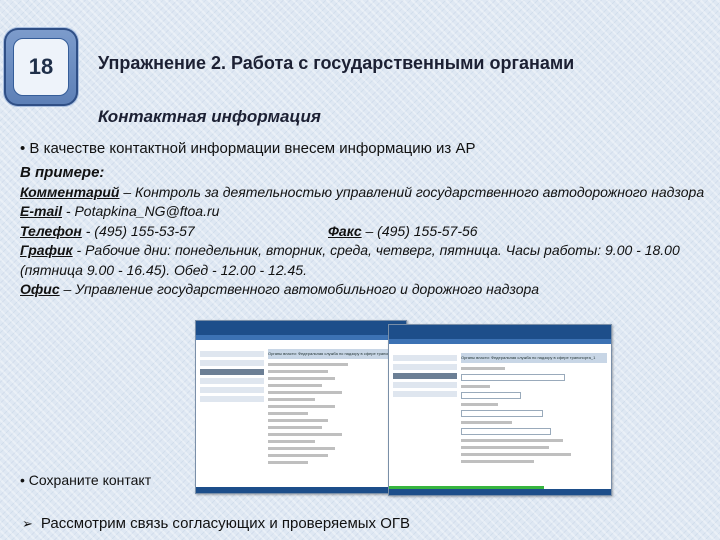 The height and width of the screenshot is (540, 720). Describe the element at coordinates (365, 212) in the screenshot. I see `email-line: E-mail - Potapkina_NG@ftoa.ru` at that location.